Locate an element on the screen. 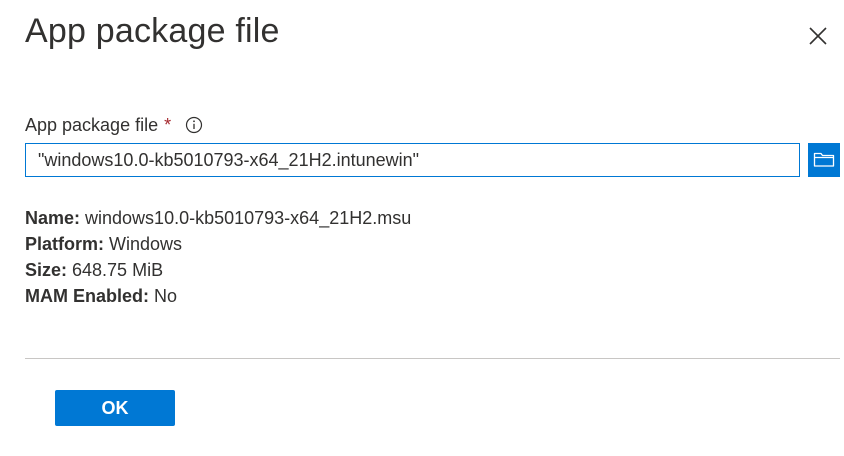  detail-size-label: Size: is located at coordinates (49, 270).